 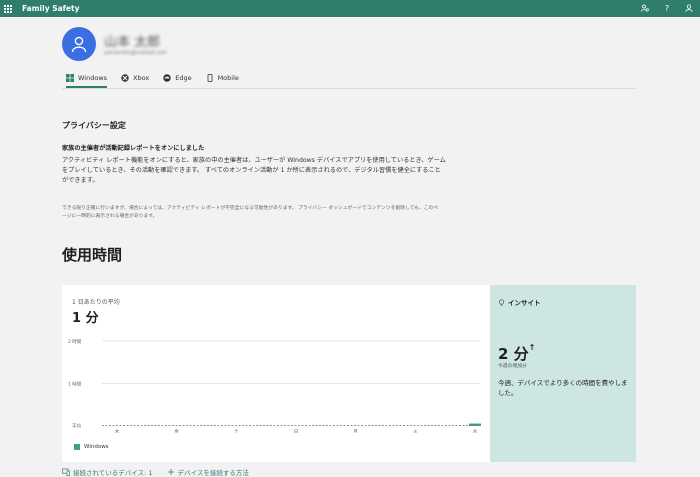 I want to click on edge-icon, so click(x=167, y=78).